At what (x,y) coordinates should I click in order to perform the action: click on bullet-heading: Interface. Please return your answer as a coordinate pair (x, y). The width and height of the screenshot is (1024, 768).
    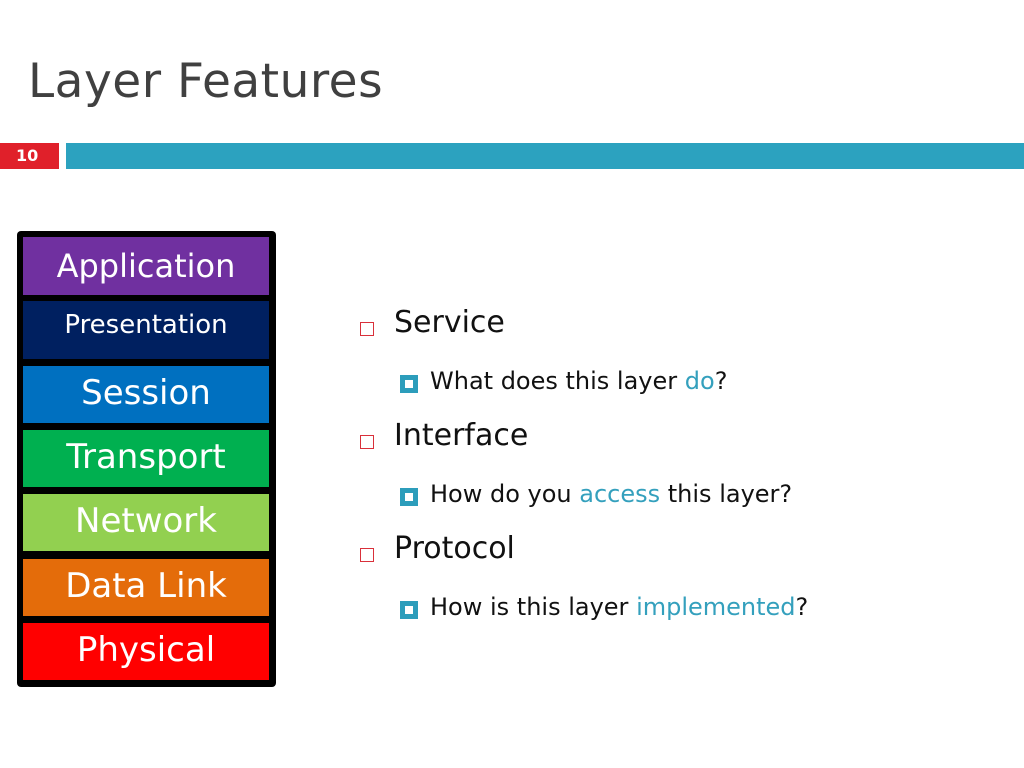
    Looking at the image, I should click on (461, 435).